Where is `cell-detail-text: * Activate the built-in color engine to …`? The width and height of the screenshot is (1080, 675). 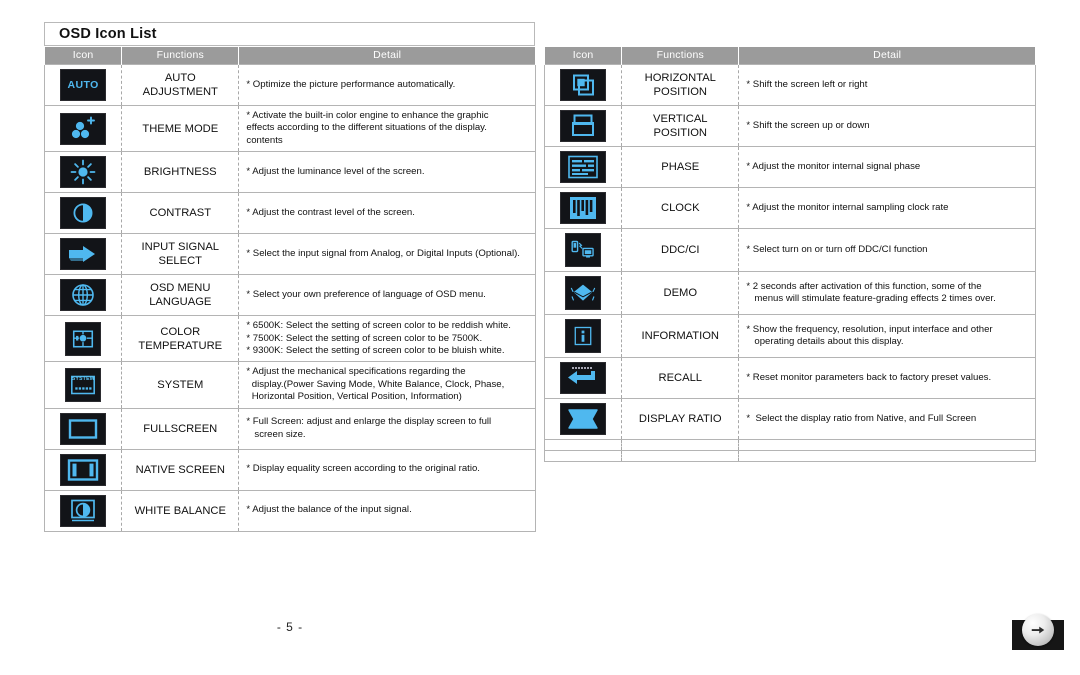
cell-detail-text: * Activate the built-in color engine to … is located at coordinates (387, 128).